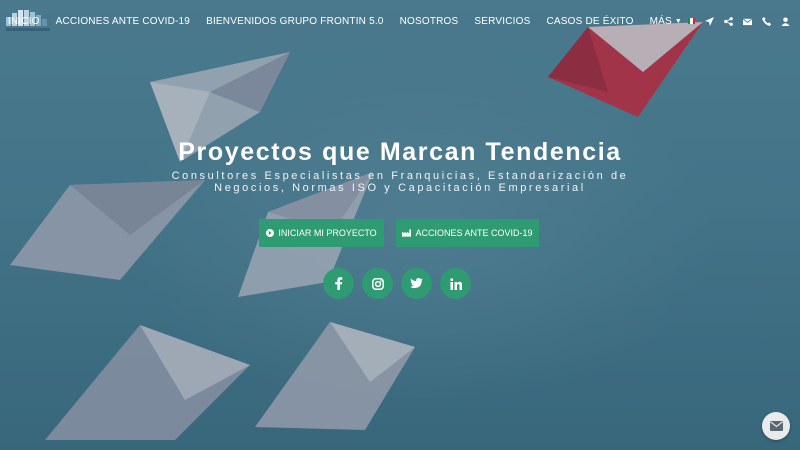 This screenshot has width=800, height=450. Describe the element at coordinates (589, 21) in the screenshot. I see `menu-item-casos-exito: CASOS DE ÉXITO` at that location.